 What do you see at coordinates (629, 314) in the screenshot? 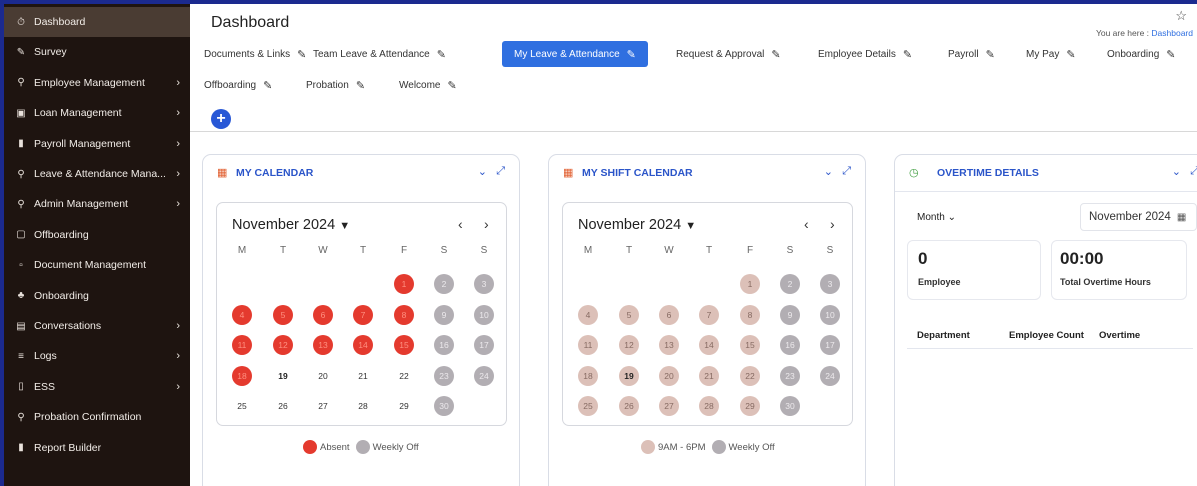
I see `calendar-day: 5` at bounding box center [629, 314].